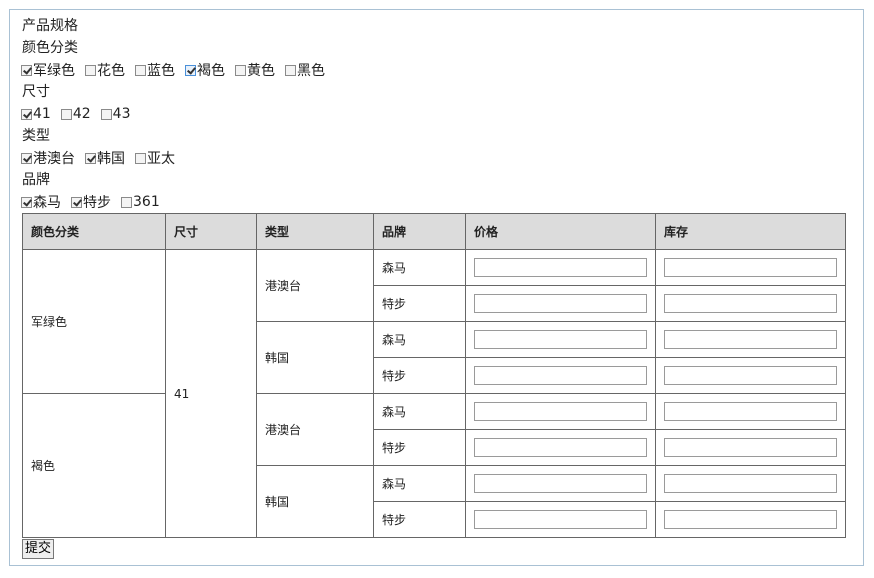  I want to click on color-option-yellow: 黄色, so click(255, 70).